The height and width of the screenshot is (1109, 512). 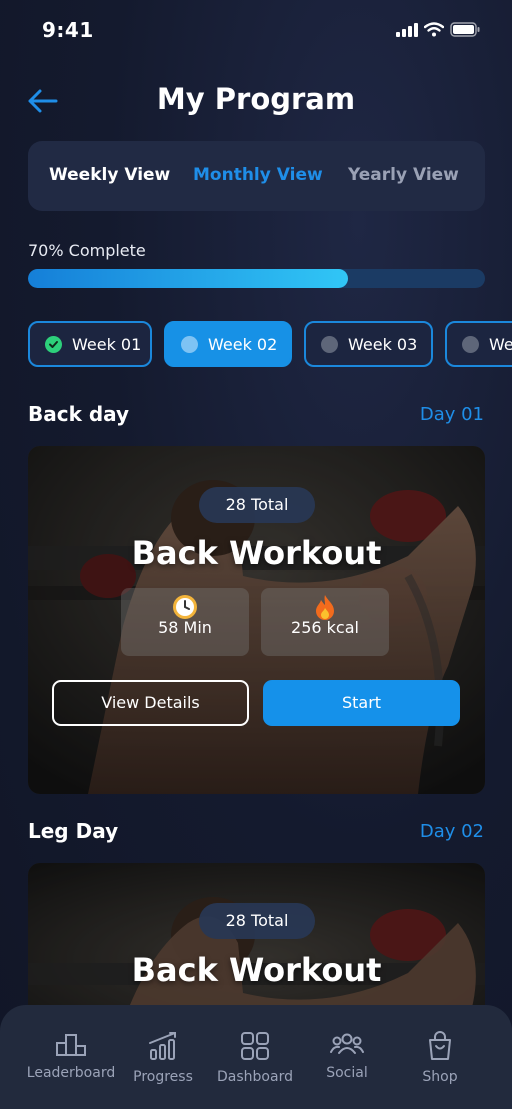 I want to click on section-title-back-day: Back day, so click(x=79, y=414).